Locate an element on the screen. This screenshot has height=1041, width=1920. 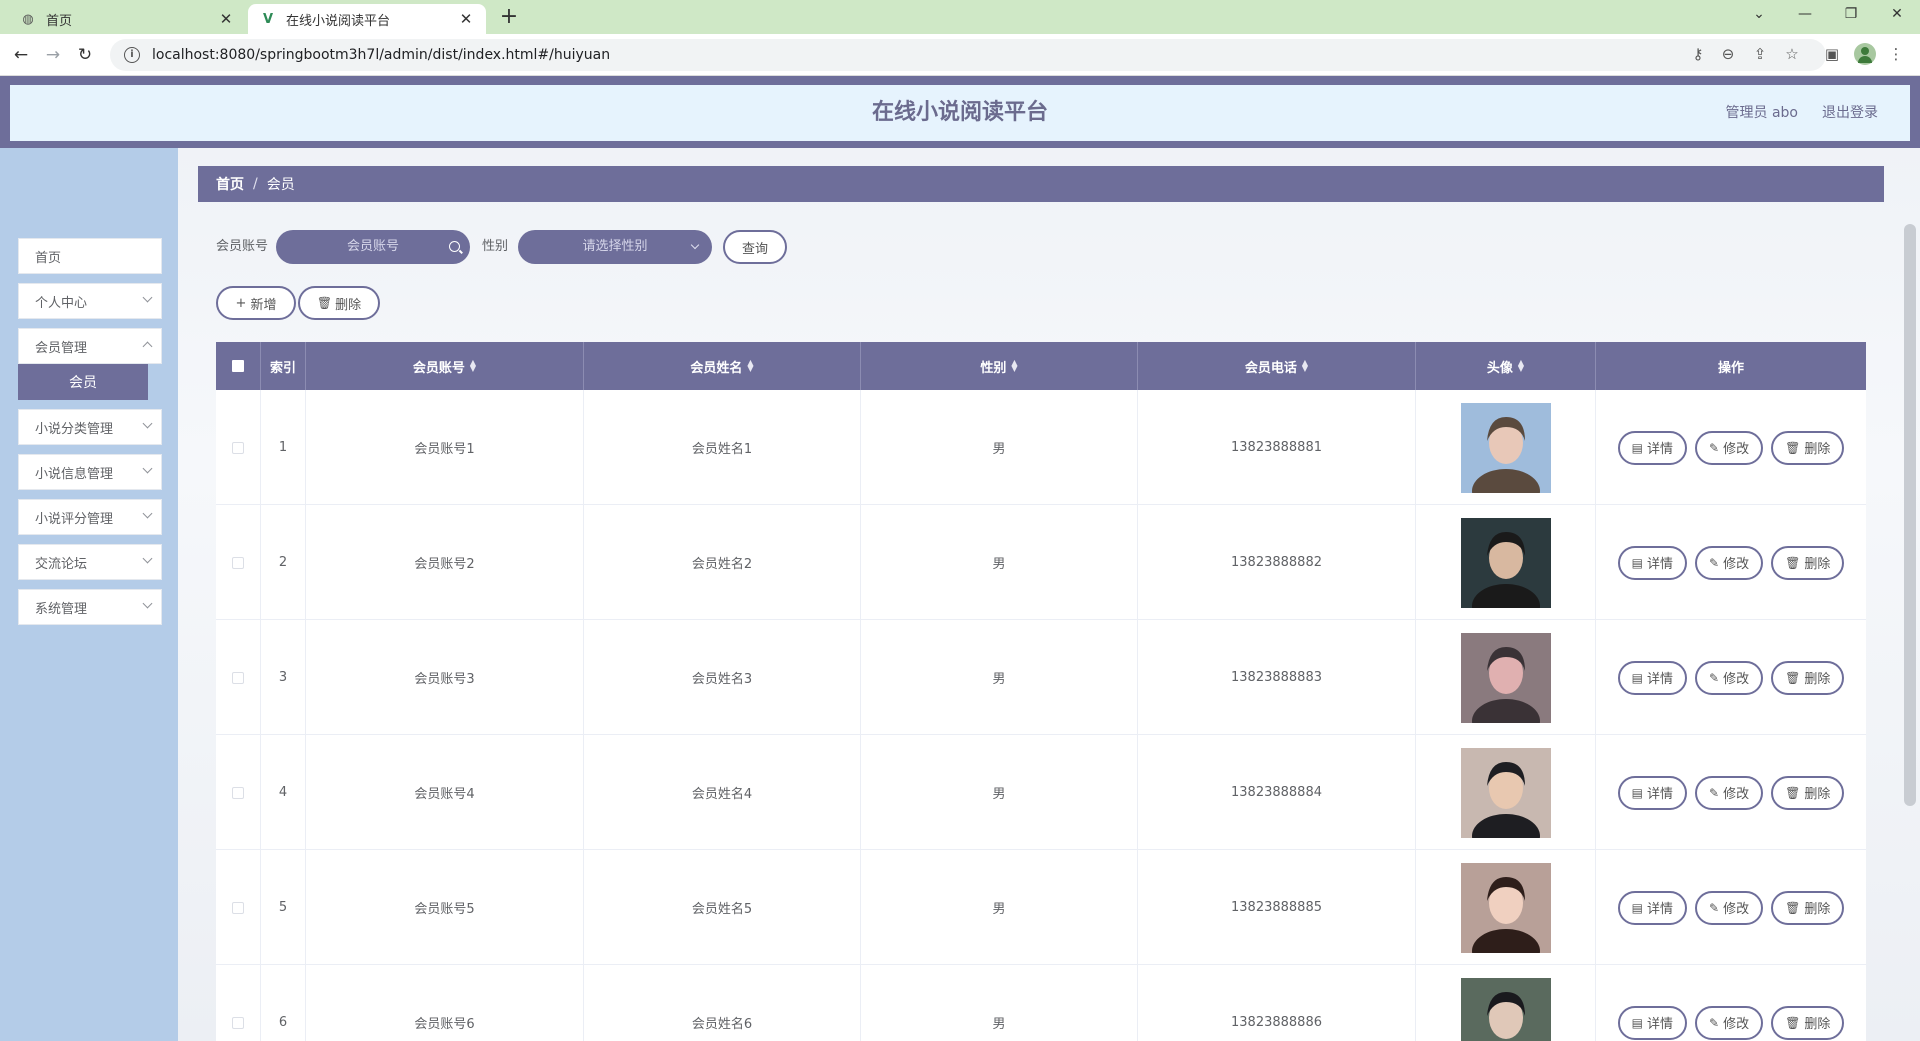
sidebar-item-home: 首页 is located at coordinates (90, 256).